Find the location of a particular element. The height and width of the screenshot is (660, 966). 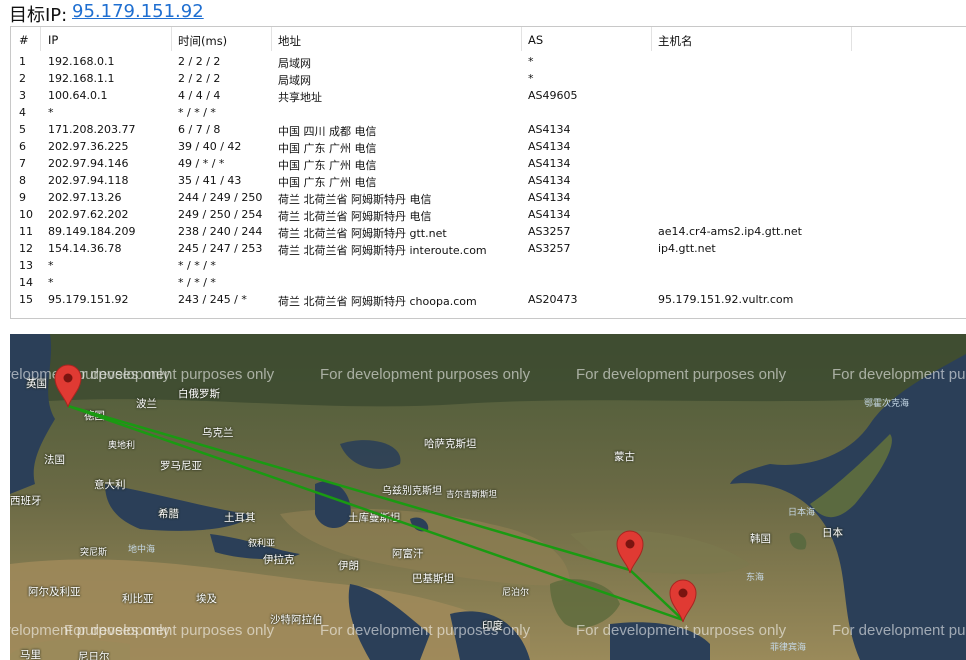

table-row: 14 * * / * / * is located at coordinates (488, 282).